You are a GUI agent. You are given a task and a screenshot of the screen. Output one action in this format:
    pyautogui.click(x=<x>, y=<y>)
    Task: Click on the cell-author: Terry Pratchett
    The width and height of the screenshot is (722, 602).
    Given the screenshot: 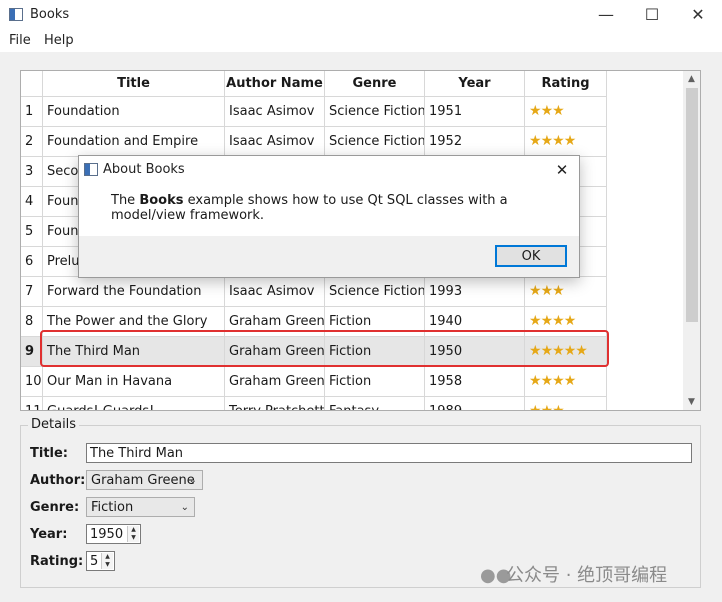 What is the action you would take?
    pyautogui.click(x=275, y=403)
    